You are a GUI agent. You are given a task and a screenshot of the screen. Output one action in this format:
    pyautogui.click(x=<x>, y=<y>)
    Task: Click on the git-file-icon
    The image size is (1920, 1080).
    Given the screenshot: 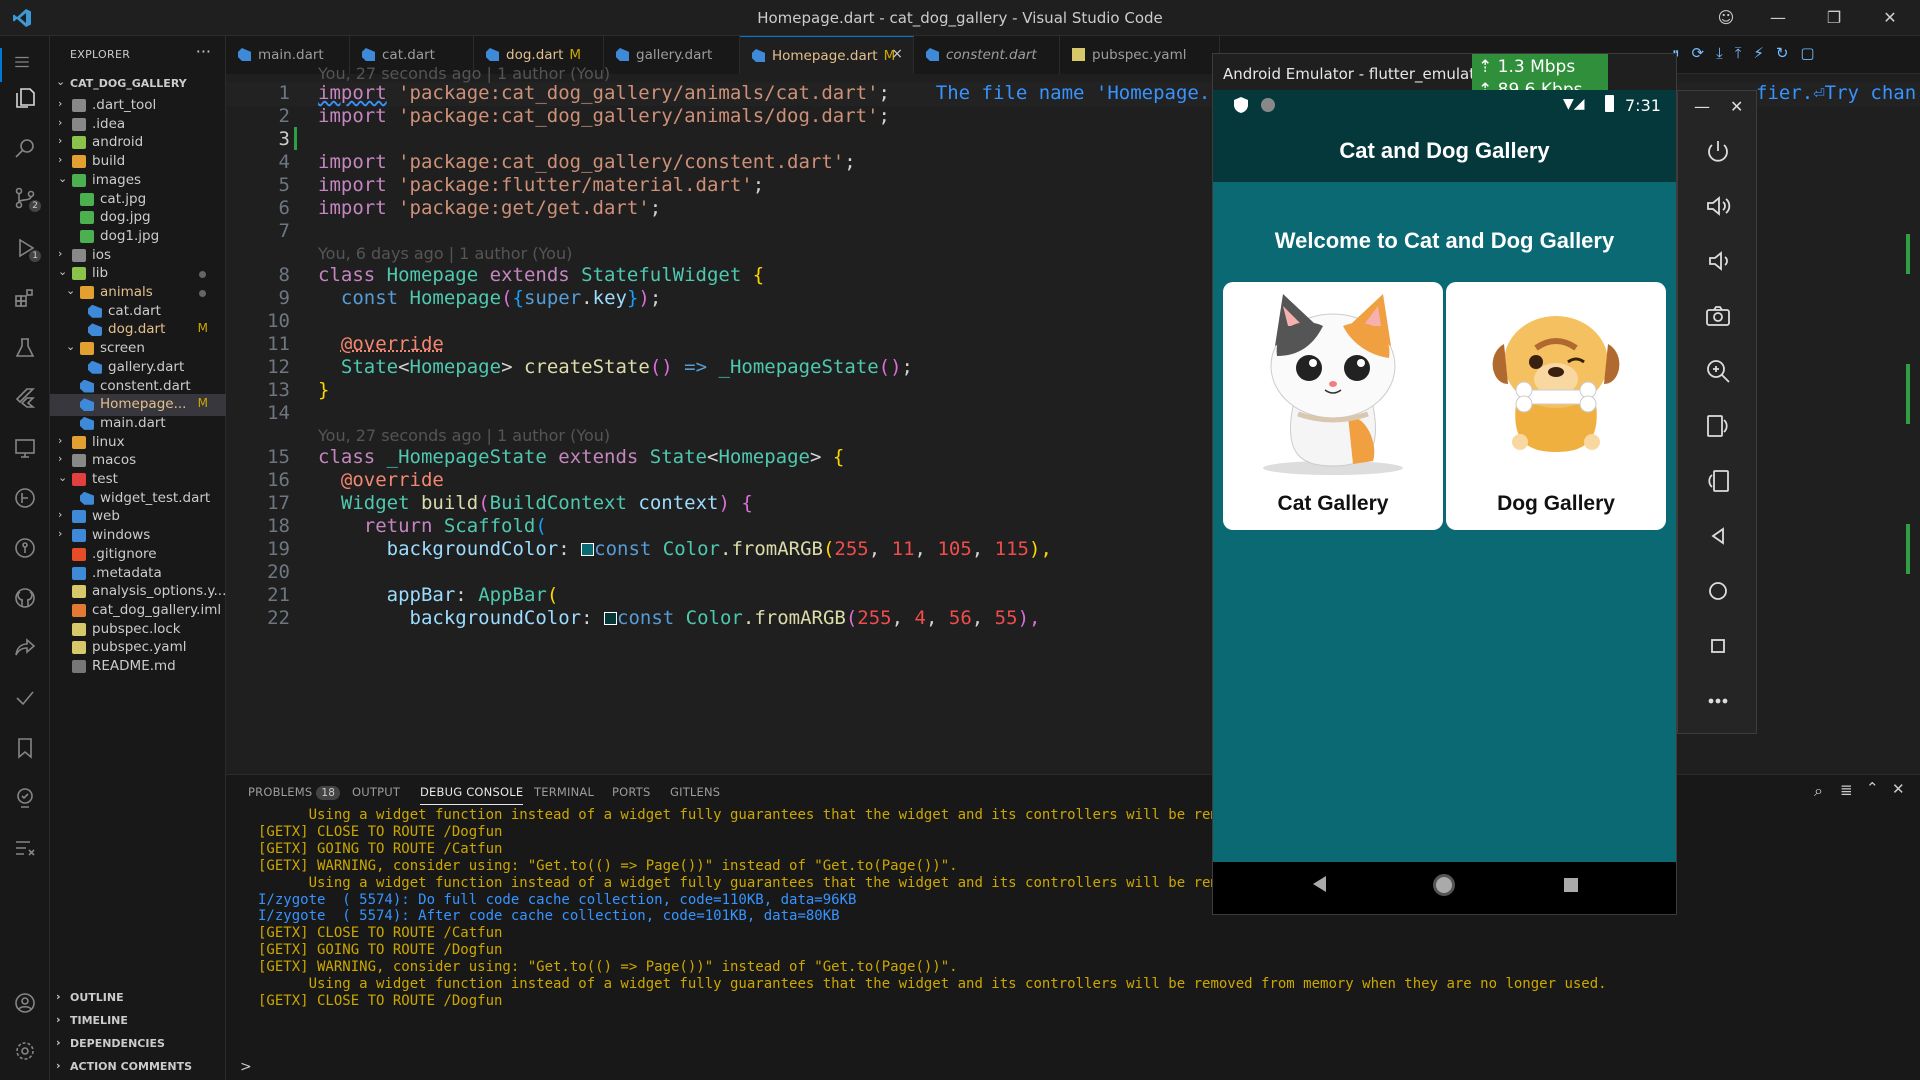 What is the action you would take?
    pyautogui.click(x=79, y=554)
    